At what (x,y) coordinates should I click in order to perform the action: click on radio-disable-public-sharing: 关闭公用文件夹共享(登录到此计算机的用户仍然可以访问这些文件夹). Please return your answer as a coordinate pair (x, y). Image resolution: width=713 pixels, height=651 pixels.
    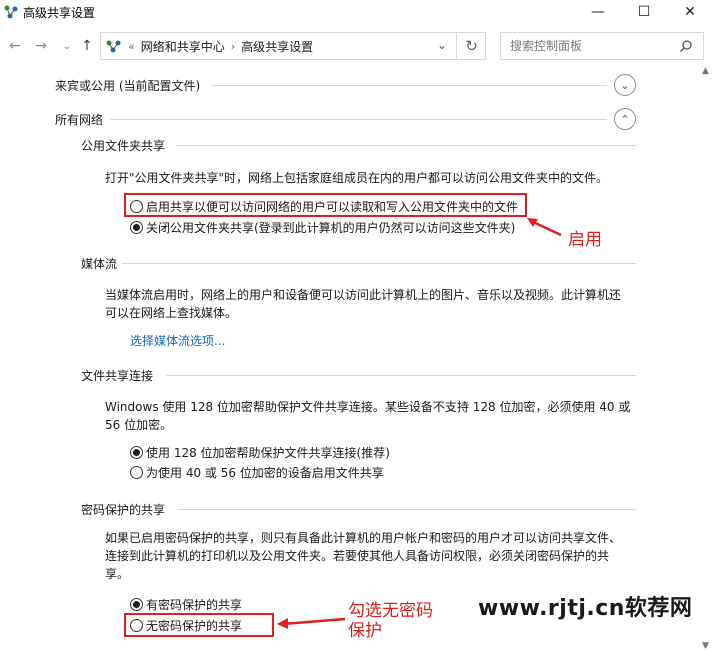
    Looking at the image, I should click on (322, 227).